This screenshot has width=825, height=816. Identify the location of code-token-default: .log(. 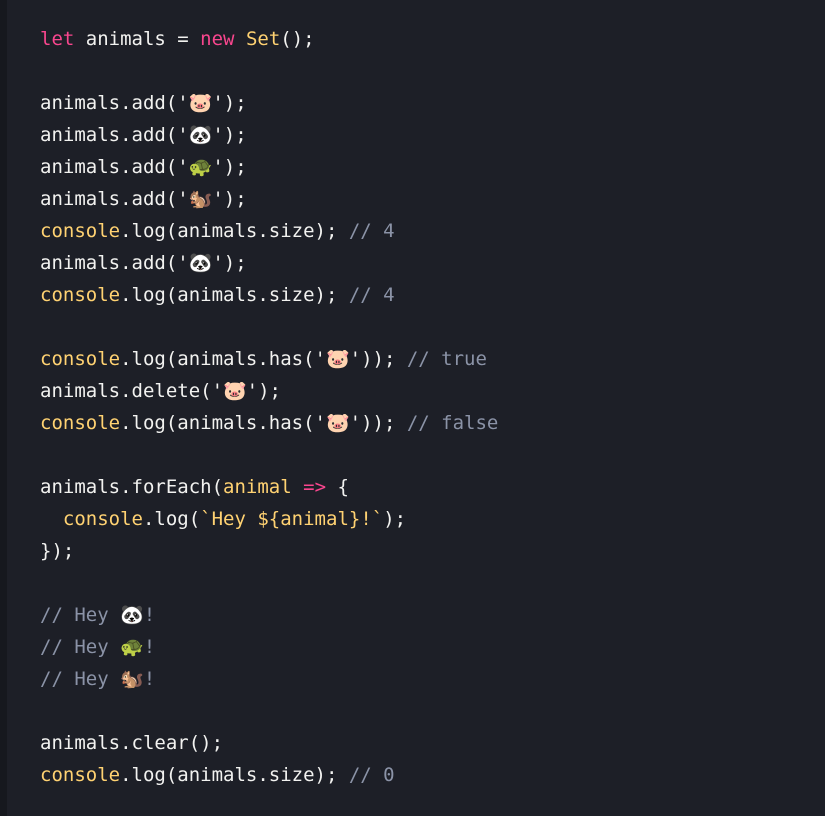
(171, 519).